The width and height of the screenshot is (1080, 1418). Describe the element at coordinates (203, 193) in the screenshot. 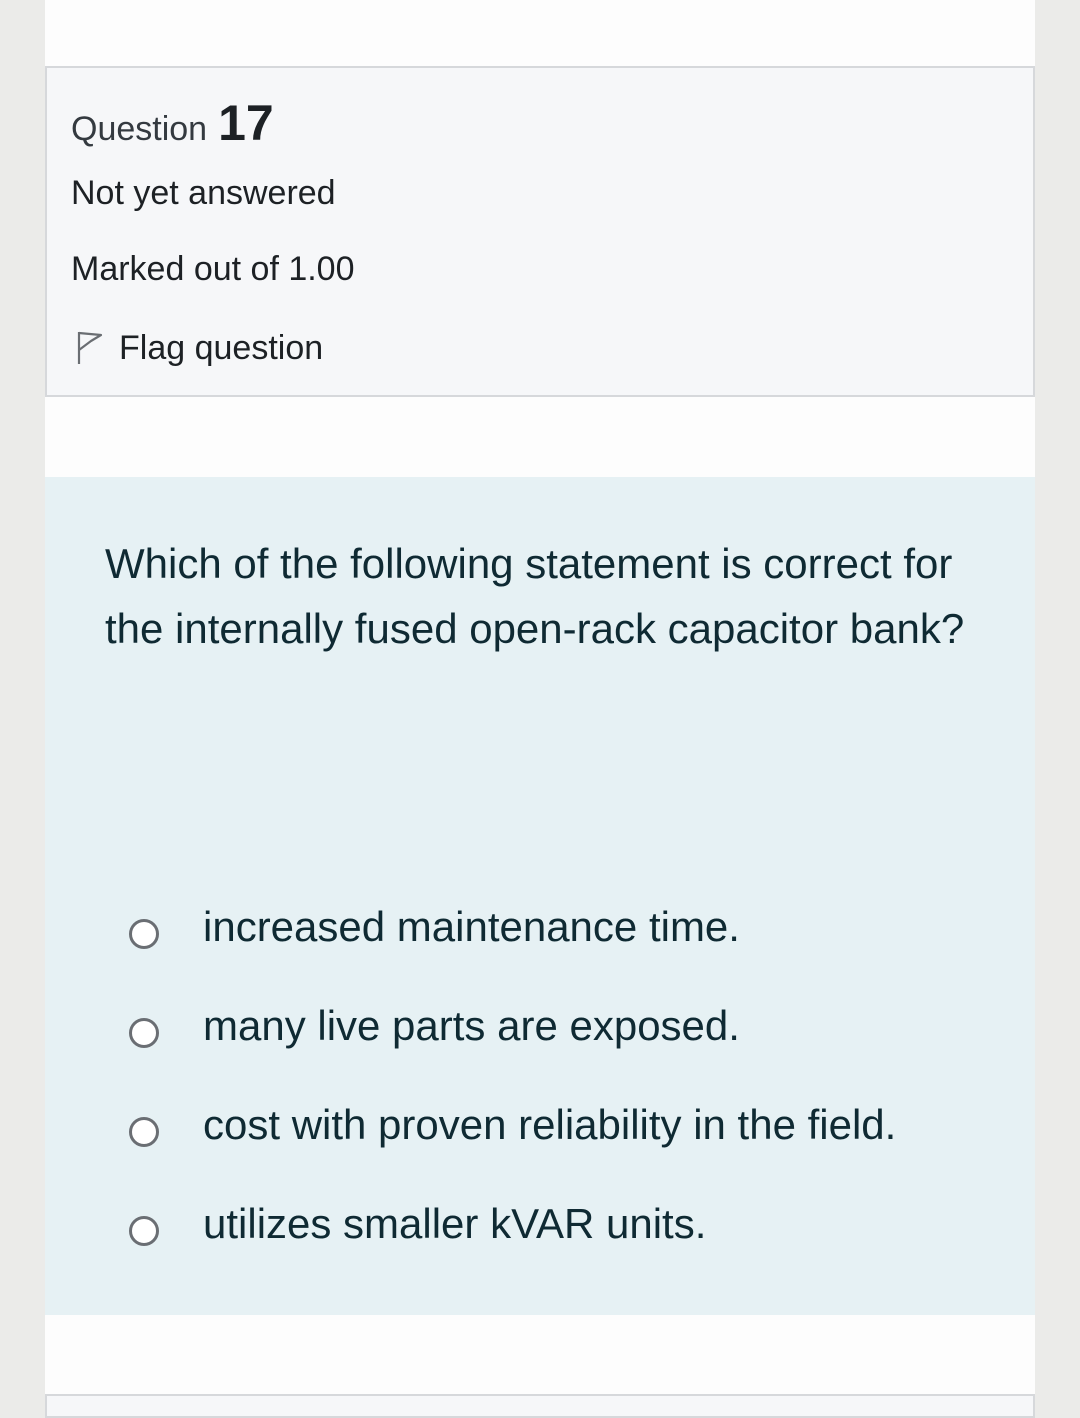

I see `question-state: Not yet answered` at that location.